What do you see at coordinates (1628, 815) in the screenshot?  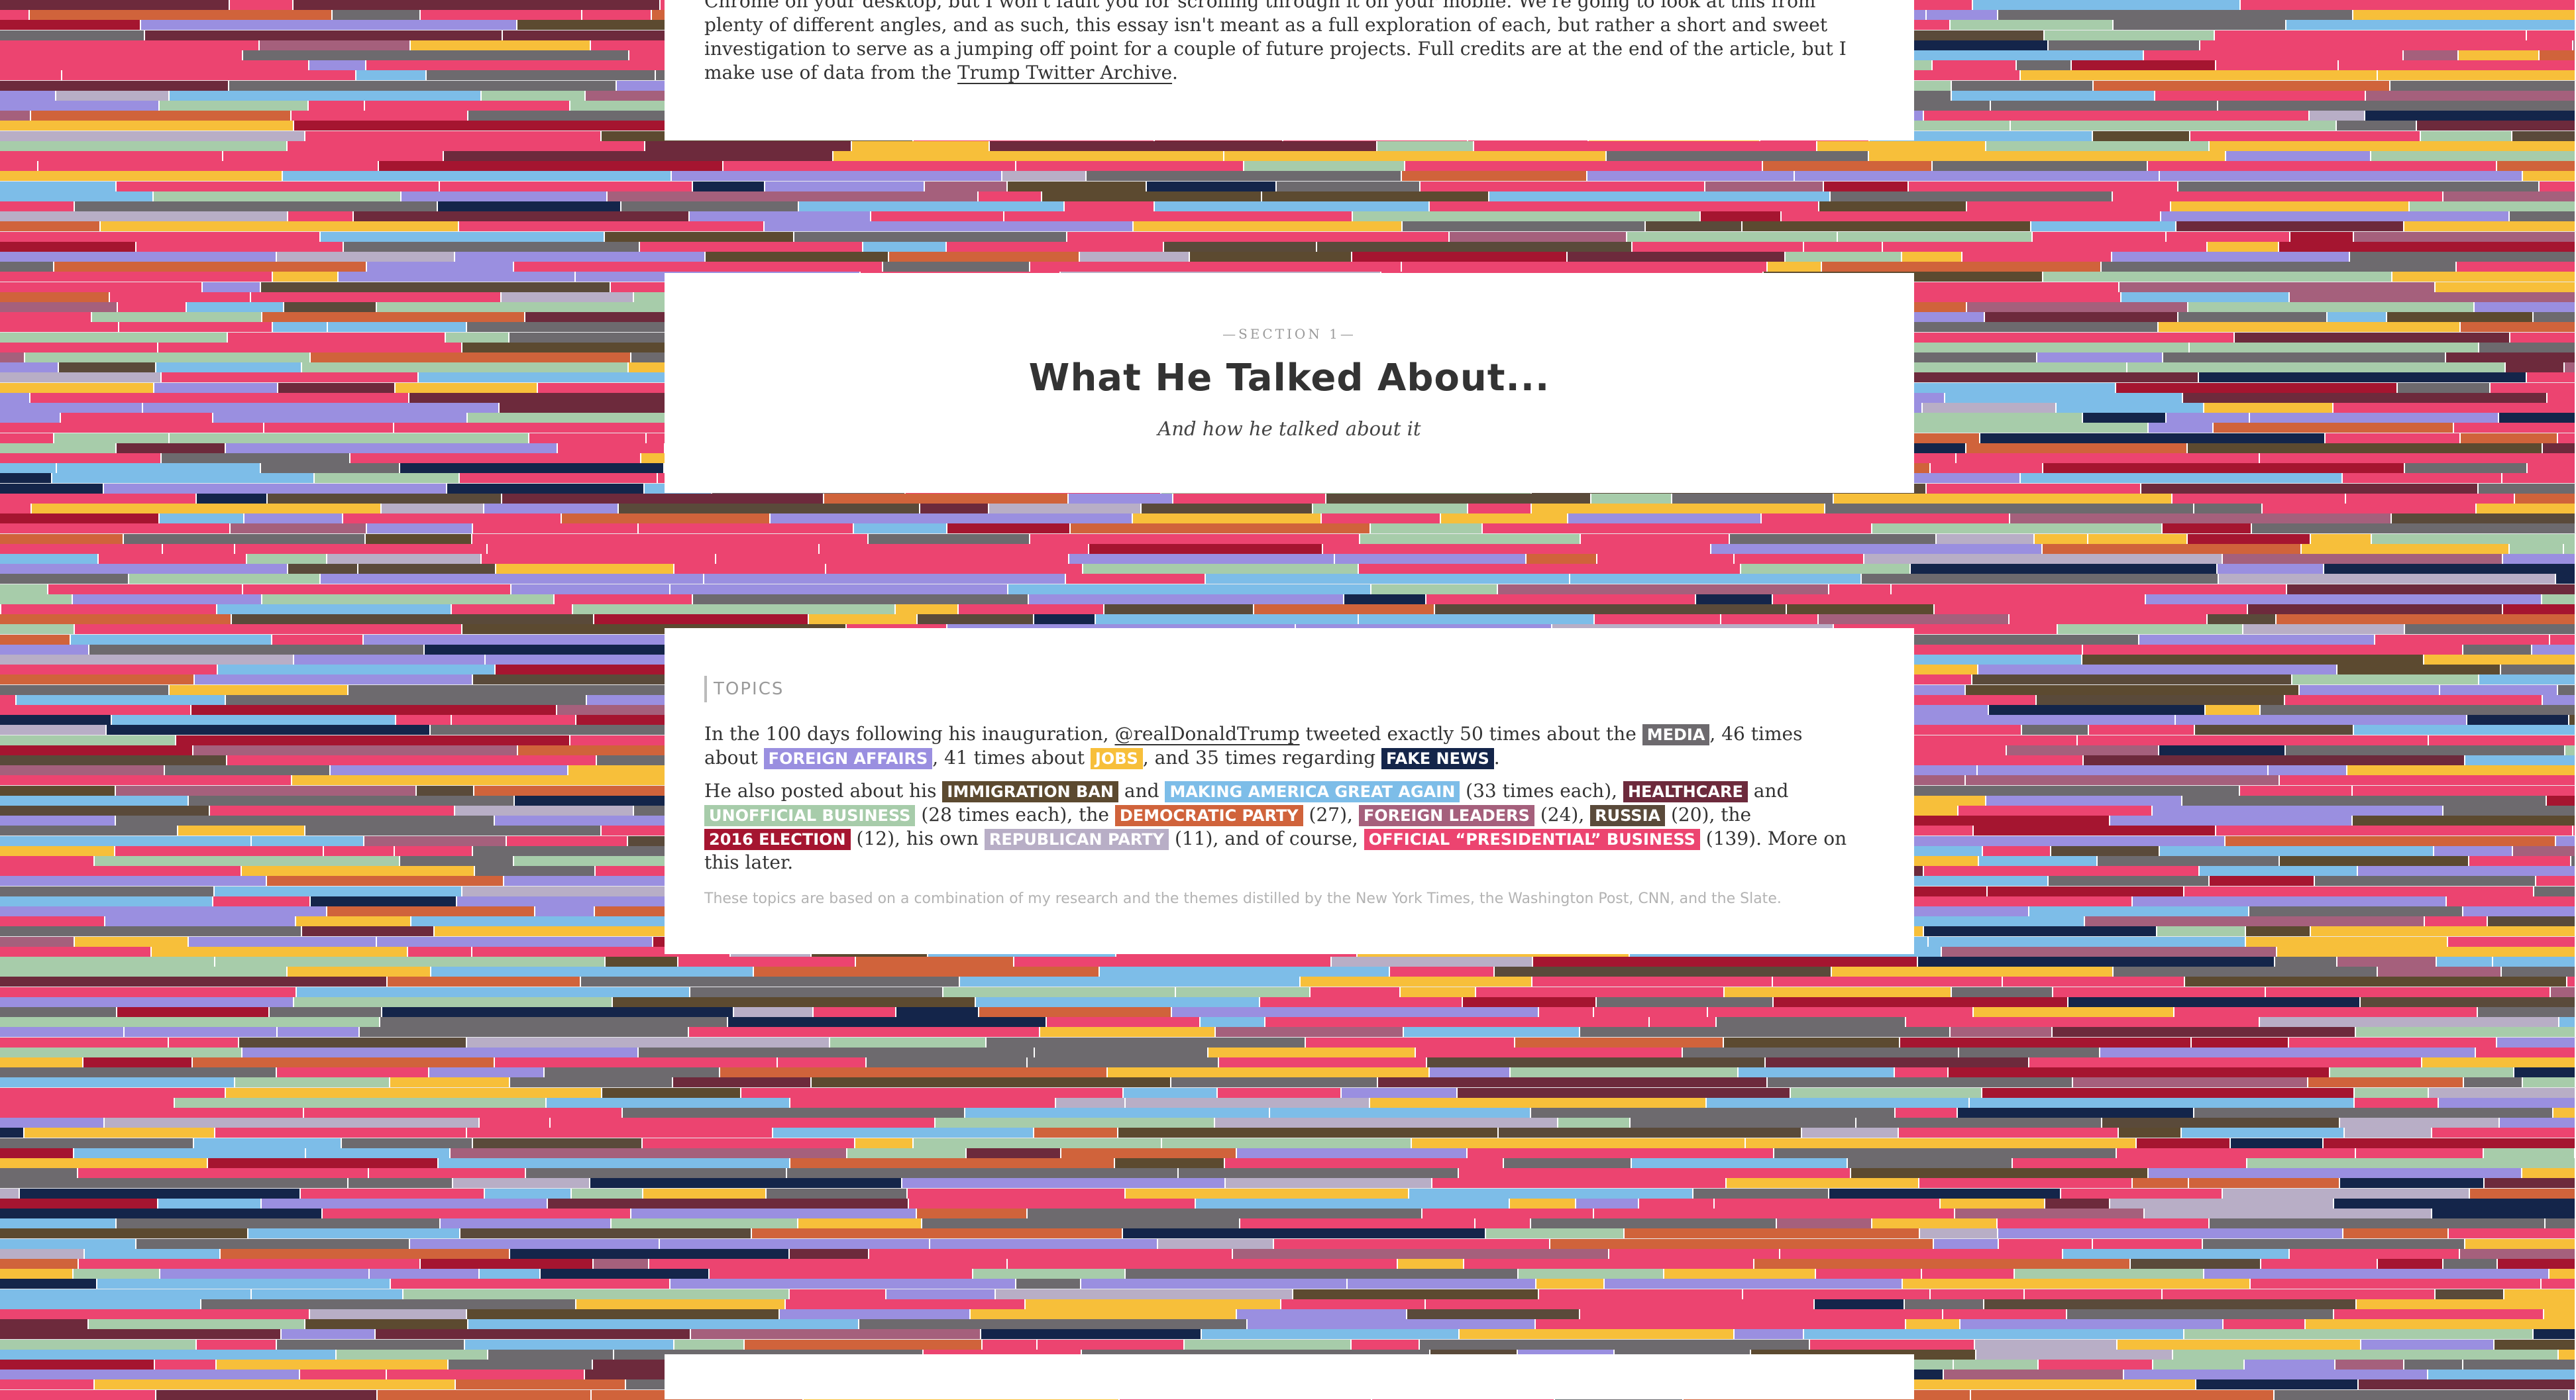 I see `tag-russia: RUSSIA` at bounding box center [1628, 815].